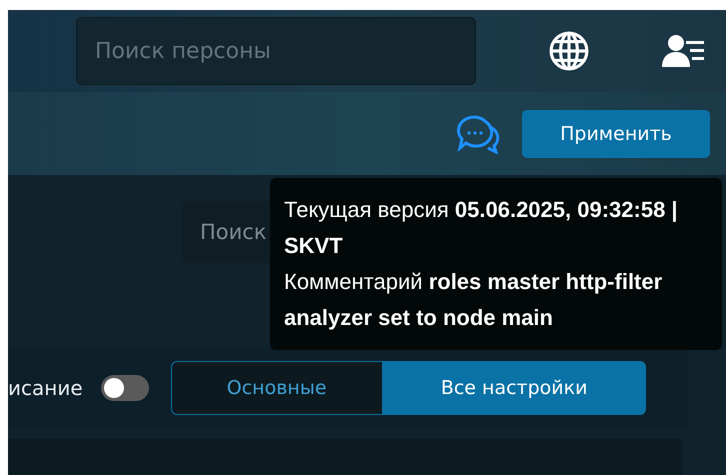  What do you see at coordinates (478, 134) in the screenshot?
I see `chat-bubbles-icon` at bounding box center [478, 134].